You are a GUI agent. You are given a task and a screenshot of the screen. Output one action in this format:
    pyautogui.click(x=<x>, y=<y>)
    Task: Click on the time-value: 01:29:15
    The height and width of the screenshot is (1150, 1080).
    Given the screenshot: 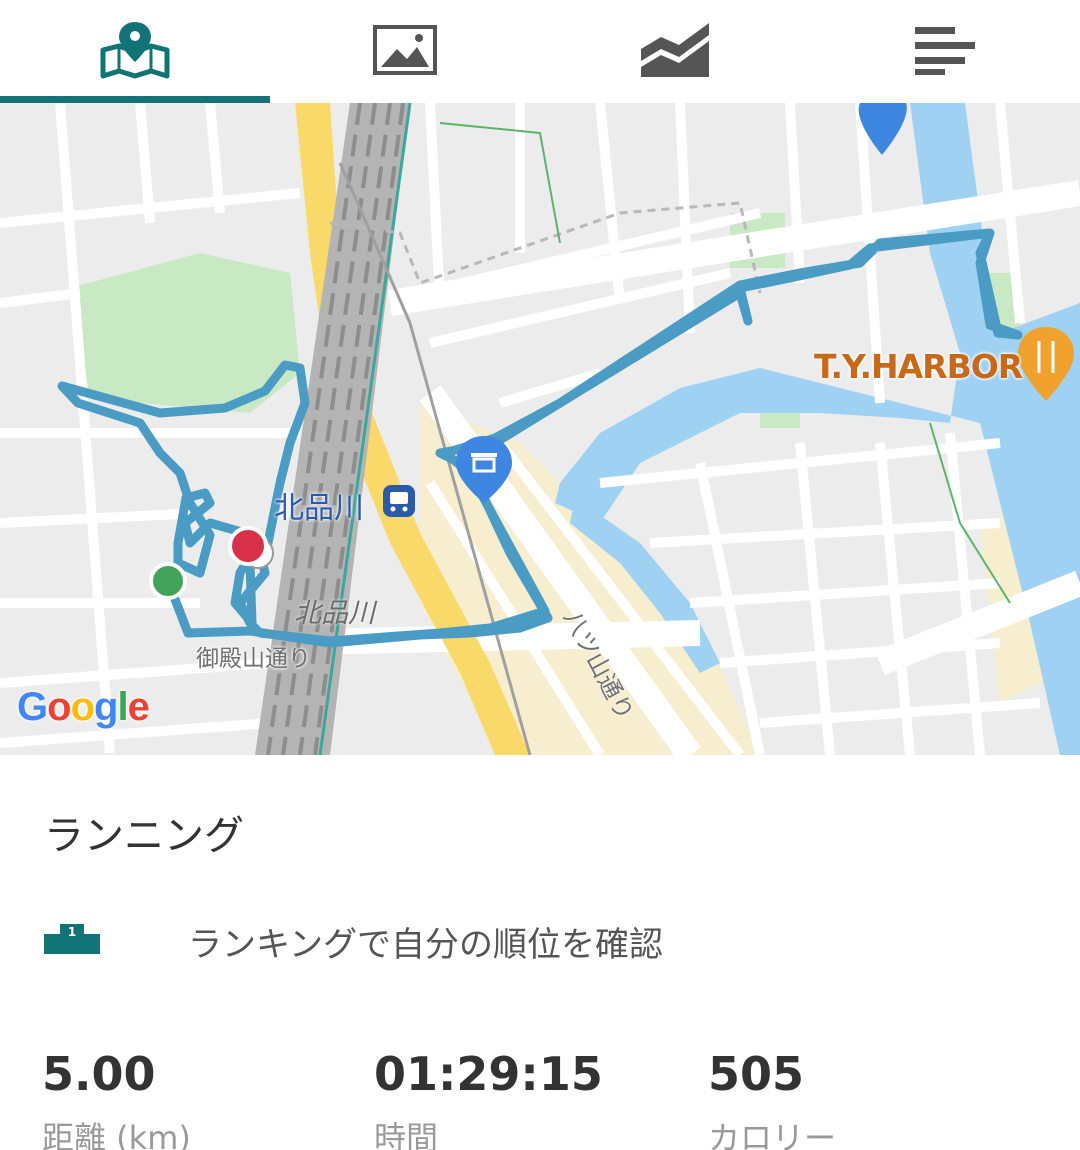 What is the action you would take?
    pyautogui.click(x=488, y=1074)
    